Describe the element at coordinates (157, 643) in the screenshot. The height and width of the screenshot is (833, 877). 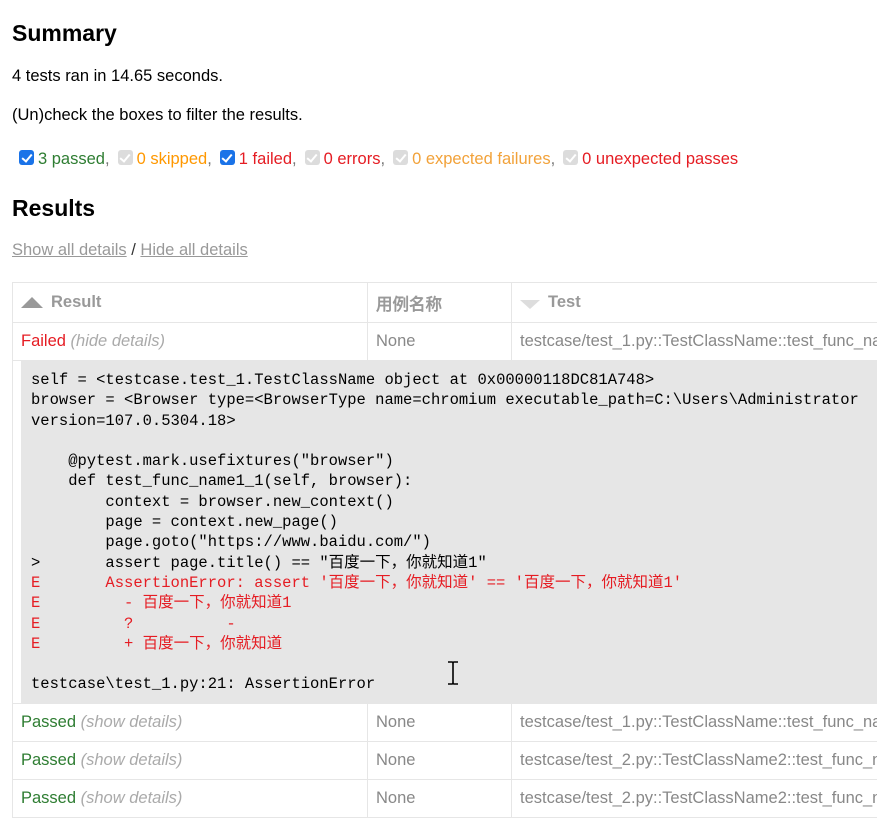
I see `log-line: E + 百度一下，你就知道` at that location.